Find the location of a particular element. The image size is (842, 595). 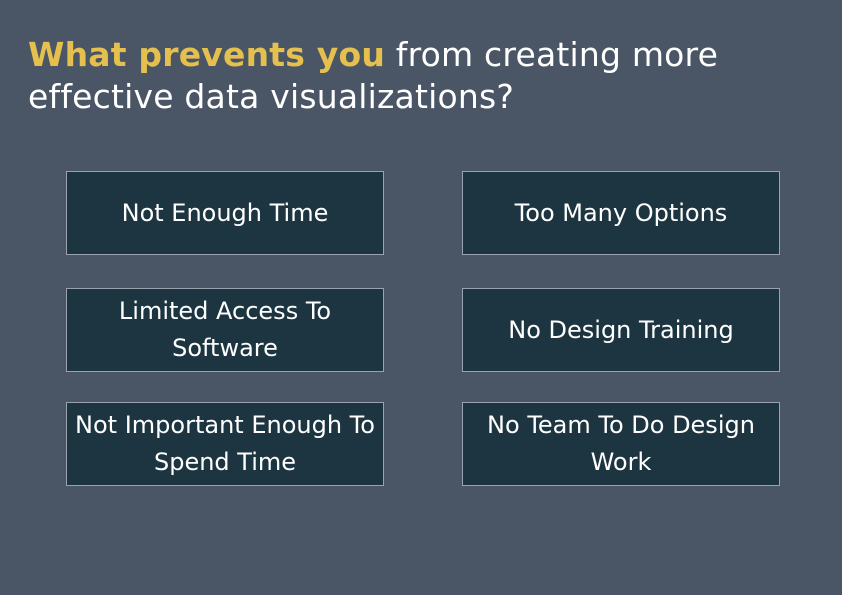

option-too-many-options: Too Many Options is located at coordinates (621, 213).